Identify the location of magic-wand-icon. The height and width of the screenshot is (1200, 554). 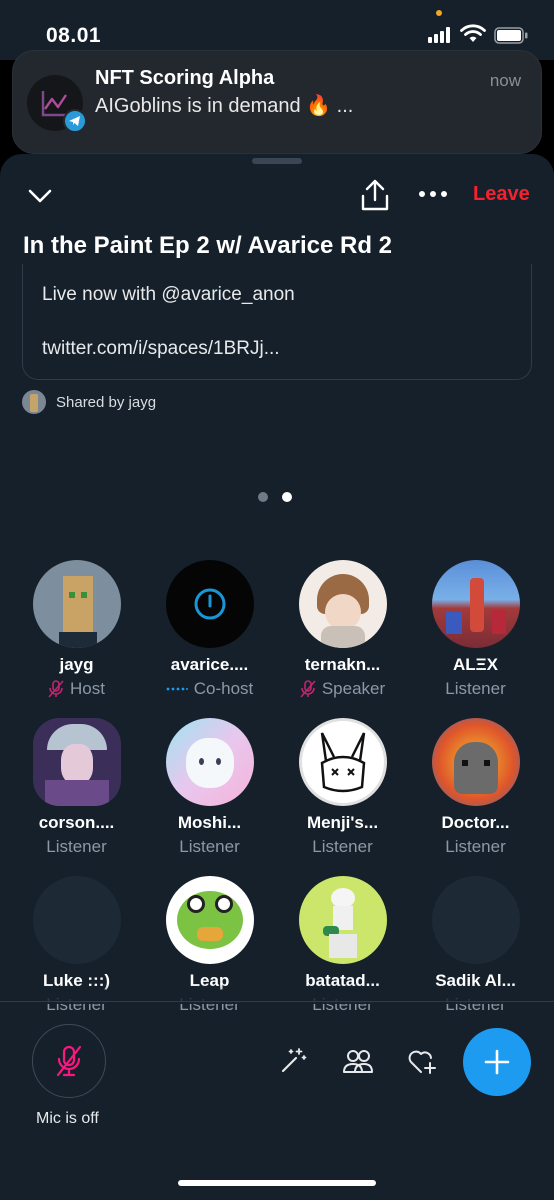
(294, 1060).